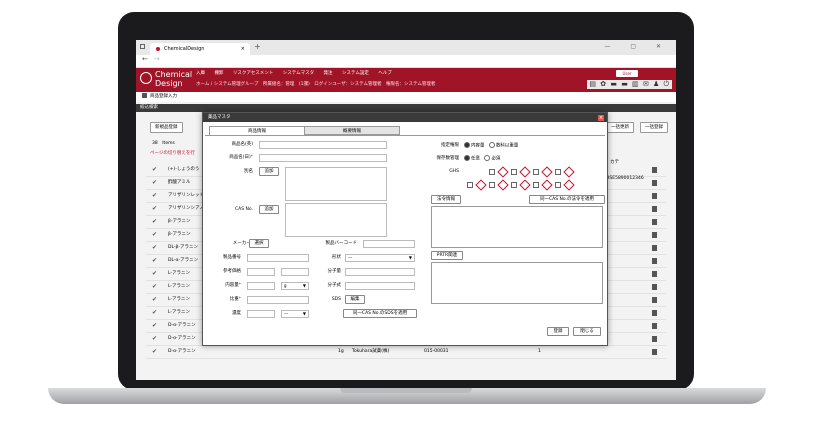 The image size is (813, 438). What do you see at coordinates (389, 244) in the screenshot?
I see `barcode-input` at bounding box center [389, 244].